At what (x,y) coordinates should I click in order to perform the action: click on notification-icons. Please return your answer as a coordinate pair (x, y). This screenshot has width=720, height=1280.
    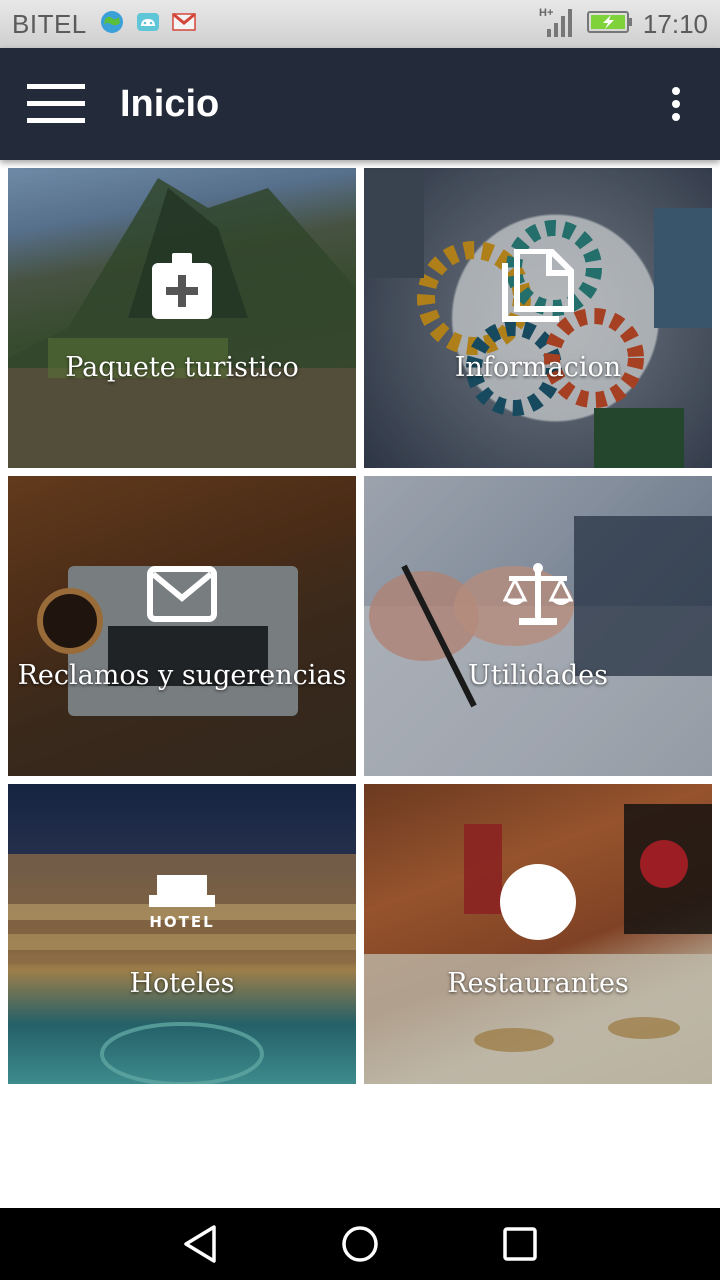
    Looking at the image, I should click on (148, 24).